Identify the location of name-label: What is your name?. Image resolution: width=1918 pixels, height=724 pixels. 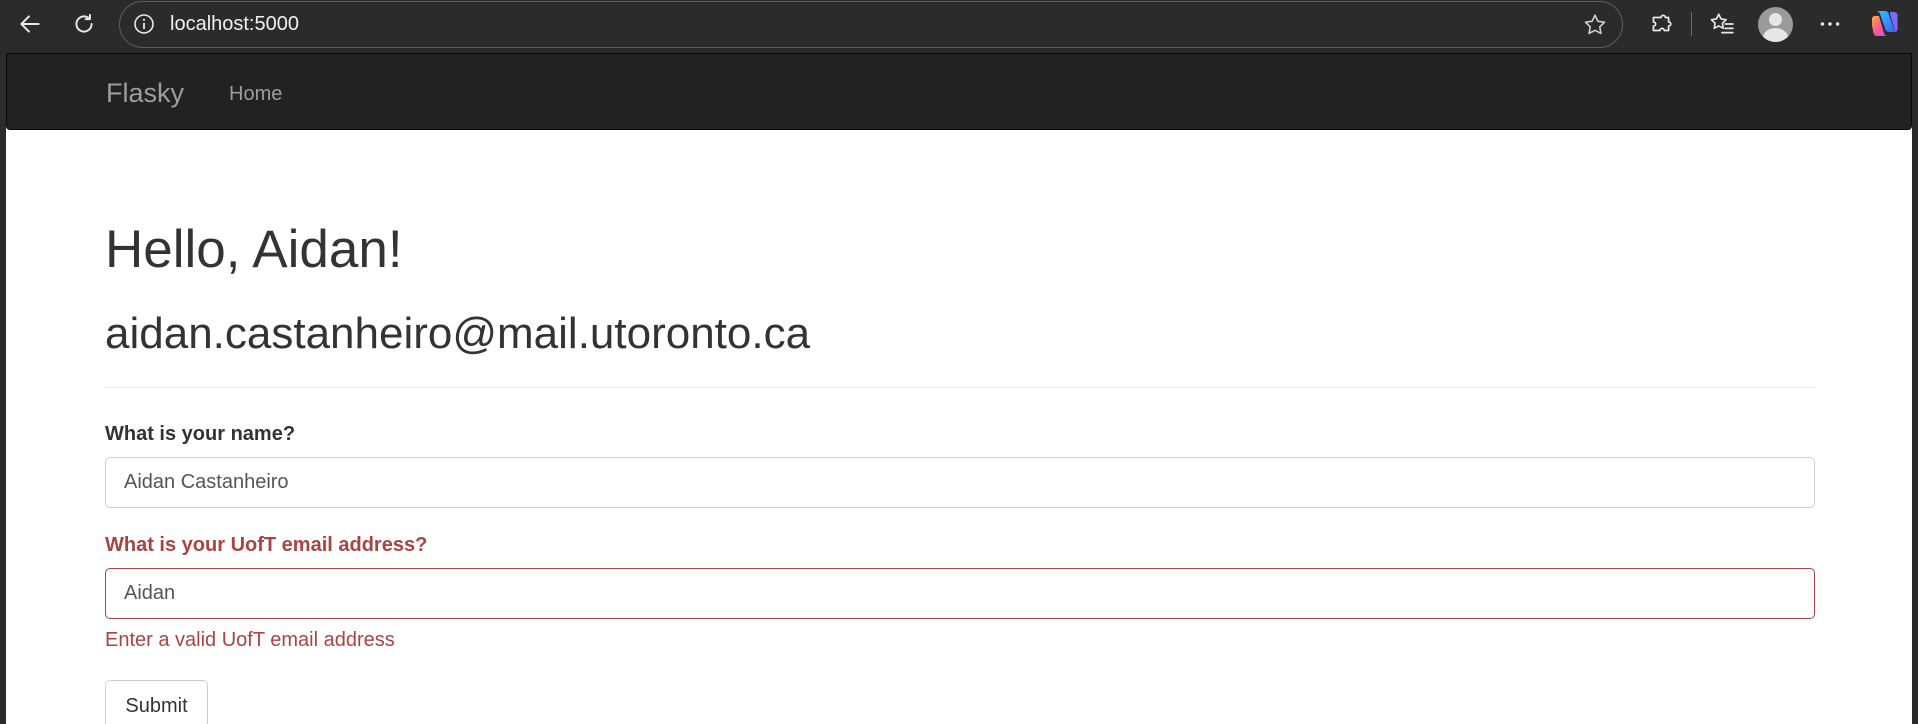
(200, 434).